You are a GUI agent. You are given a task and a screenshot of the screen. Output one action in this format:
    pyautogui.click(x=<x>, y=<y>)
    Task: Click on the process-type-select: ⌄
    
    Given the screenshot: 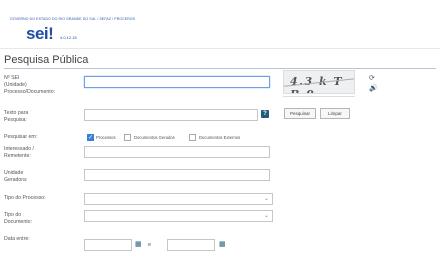 What is the action you would take?
    pyautogui.click(x=178, y=199)
    